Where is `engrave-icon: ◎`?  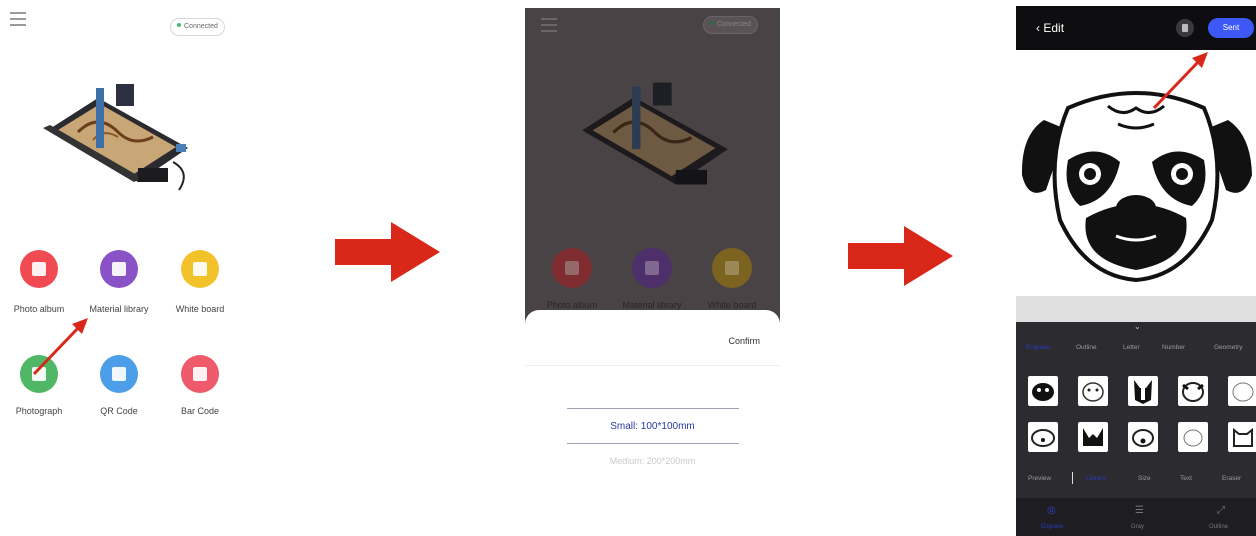 engrave-icon: ◎ is located at coordinates (1051, 510).